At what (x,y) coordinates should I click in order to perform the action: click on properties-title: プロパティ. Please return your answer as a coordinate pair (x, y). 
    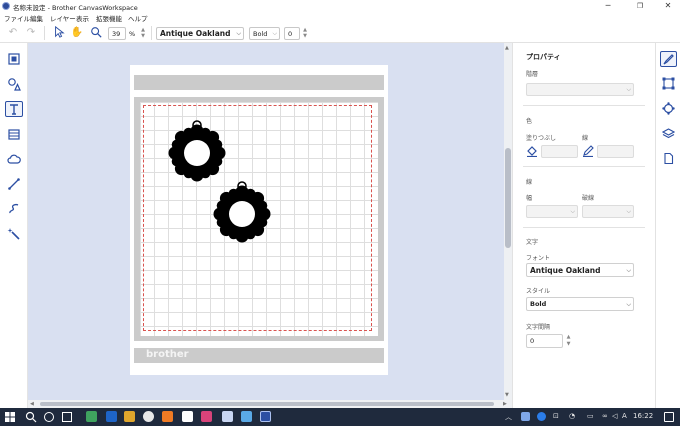
    Looking at the image, I should click on (543, 57).